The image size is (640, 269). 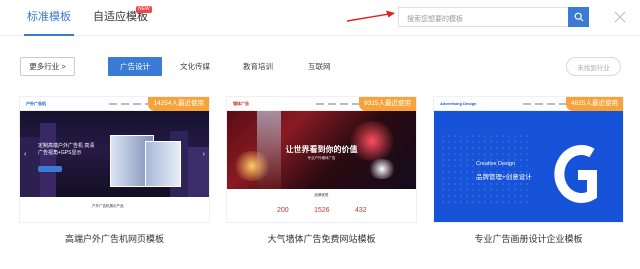 I want to click on thumbnail-logo: 墙体广告, so click(x=241, y=103).